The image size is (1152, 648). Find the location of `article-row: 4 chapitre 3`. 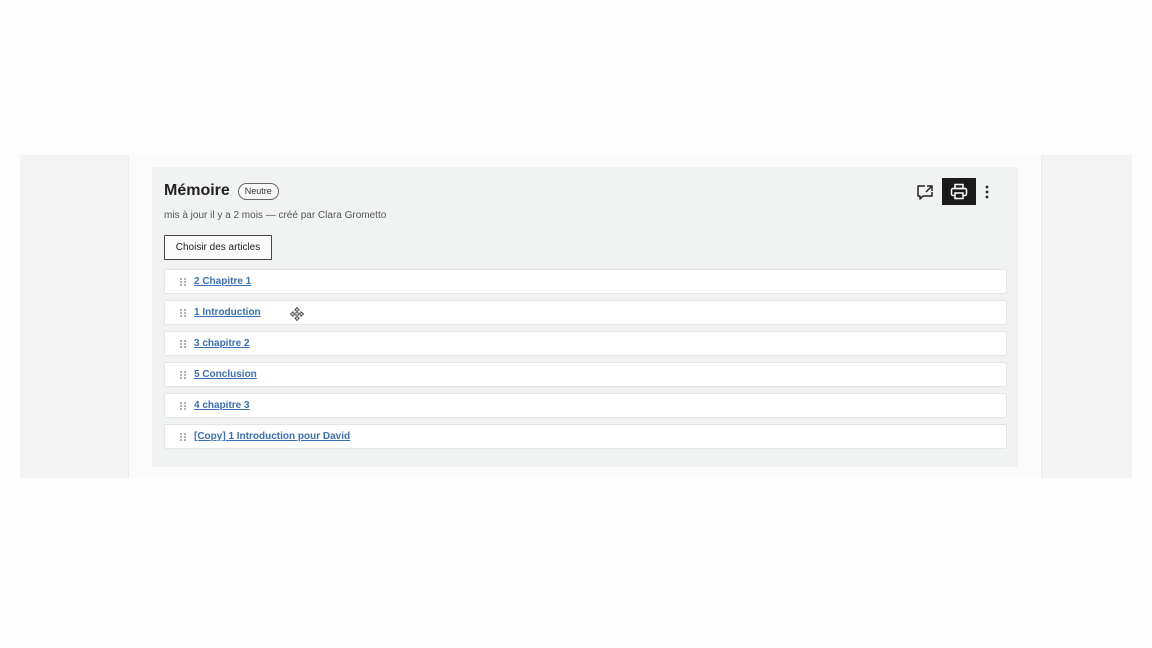

article-row: 4 chapitre 3 is located at coordinates (585, 405).